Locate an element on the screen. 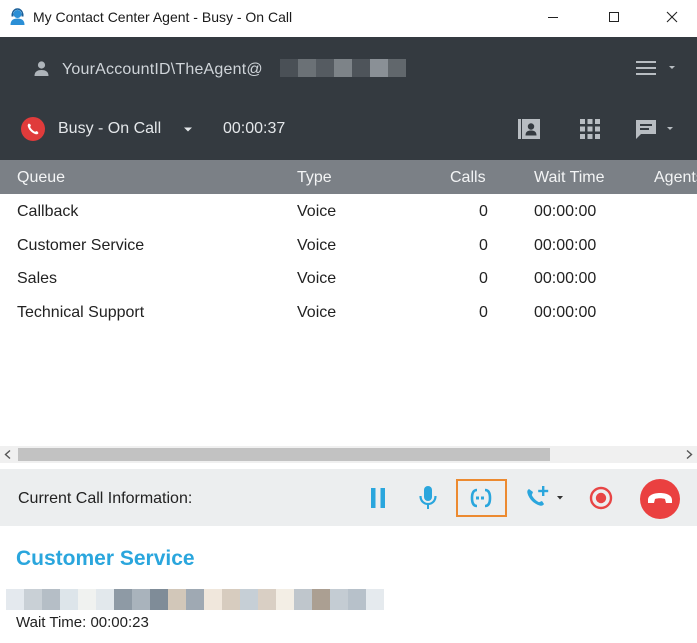  column-header-type: Type is located at coordinates (314, 178).